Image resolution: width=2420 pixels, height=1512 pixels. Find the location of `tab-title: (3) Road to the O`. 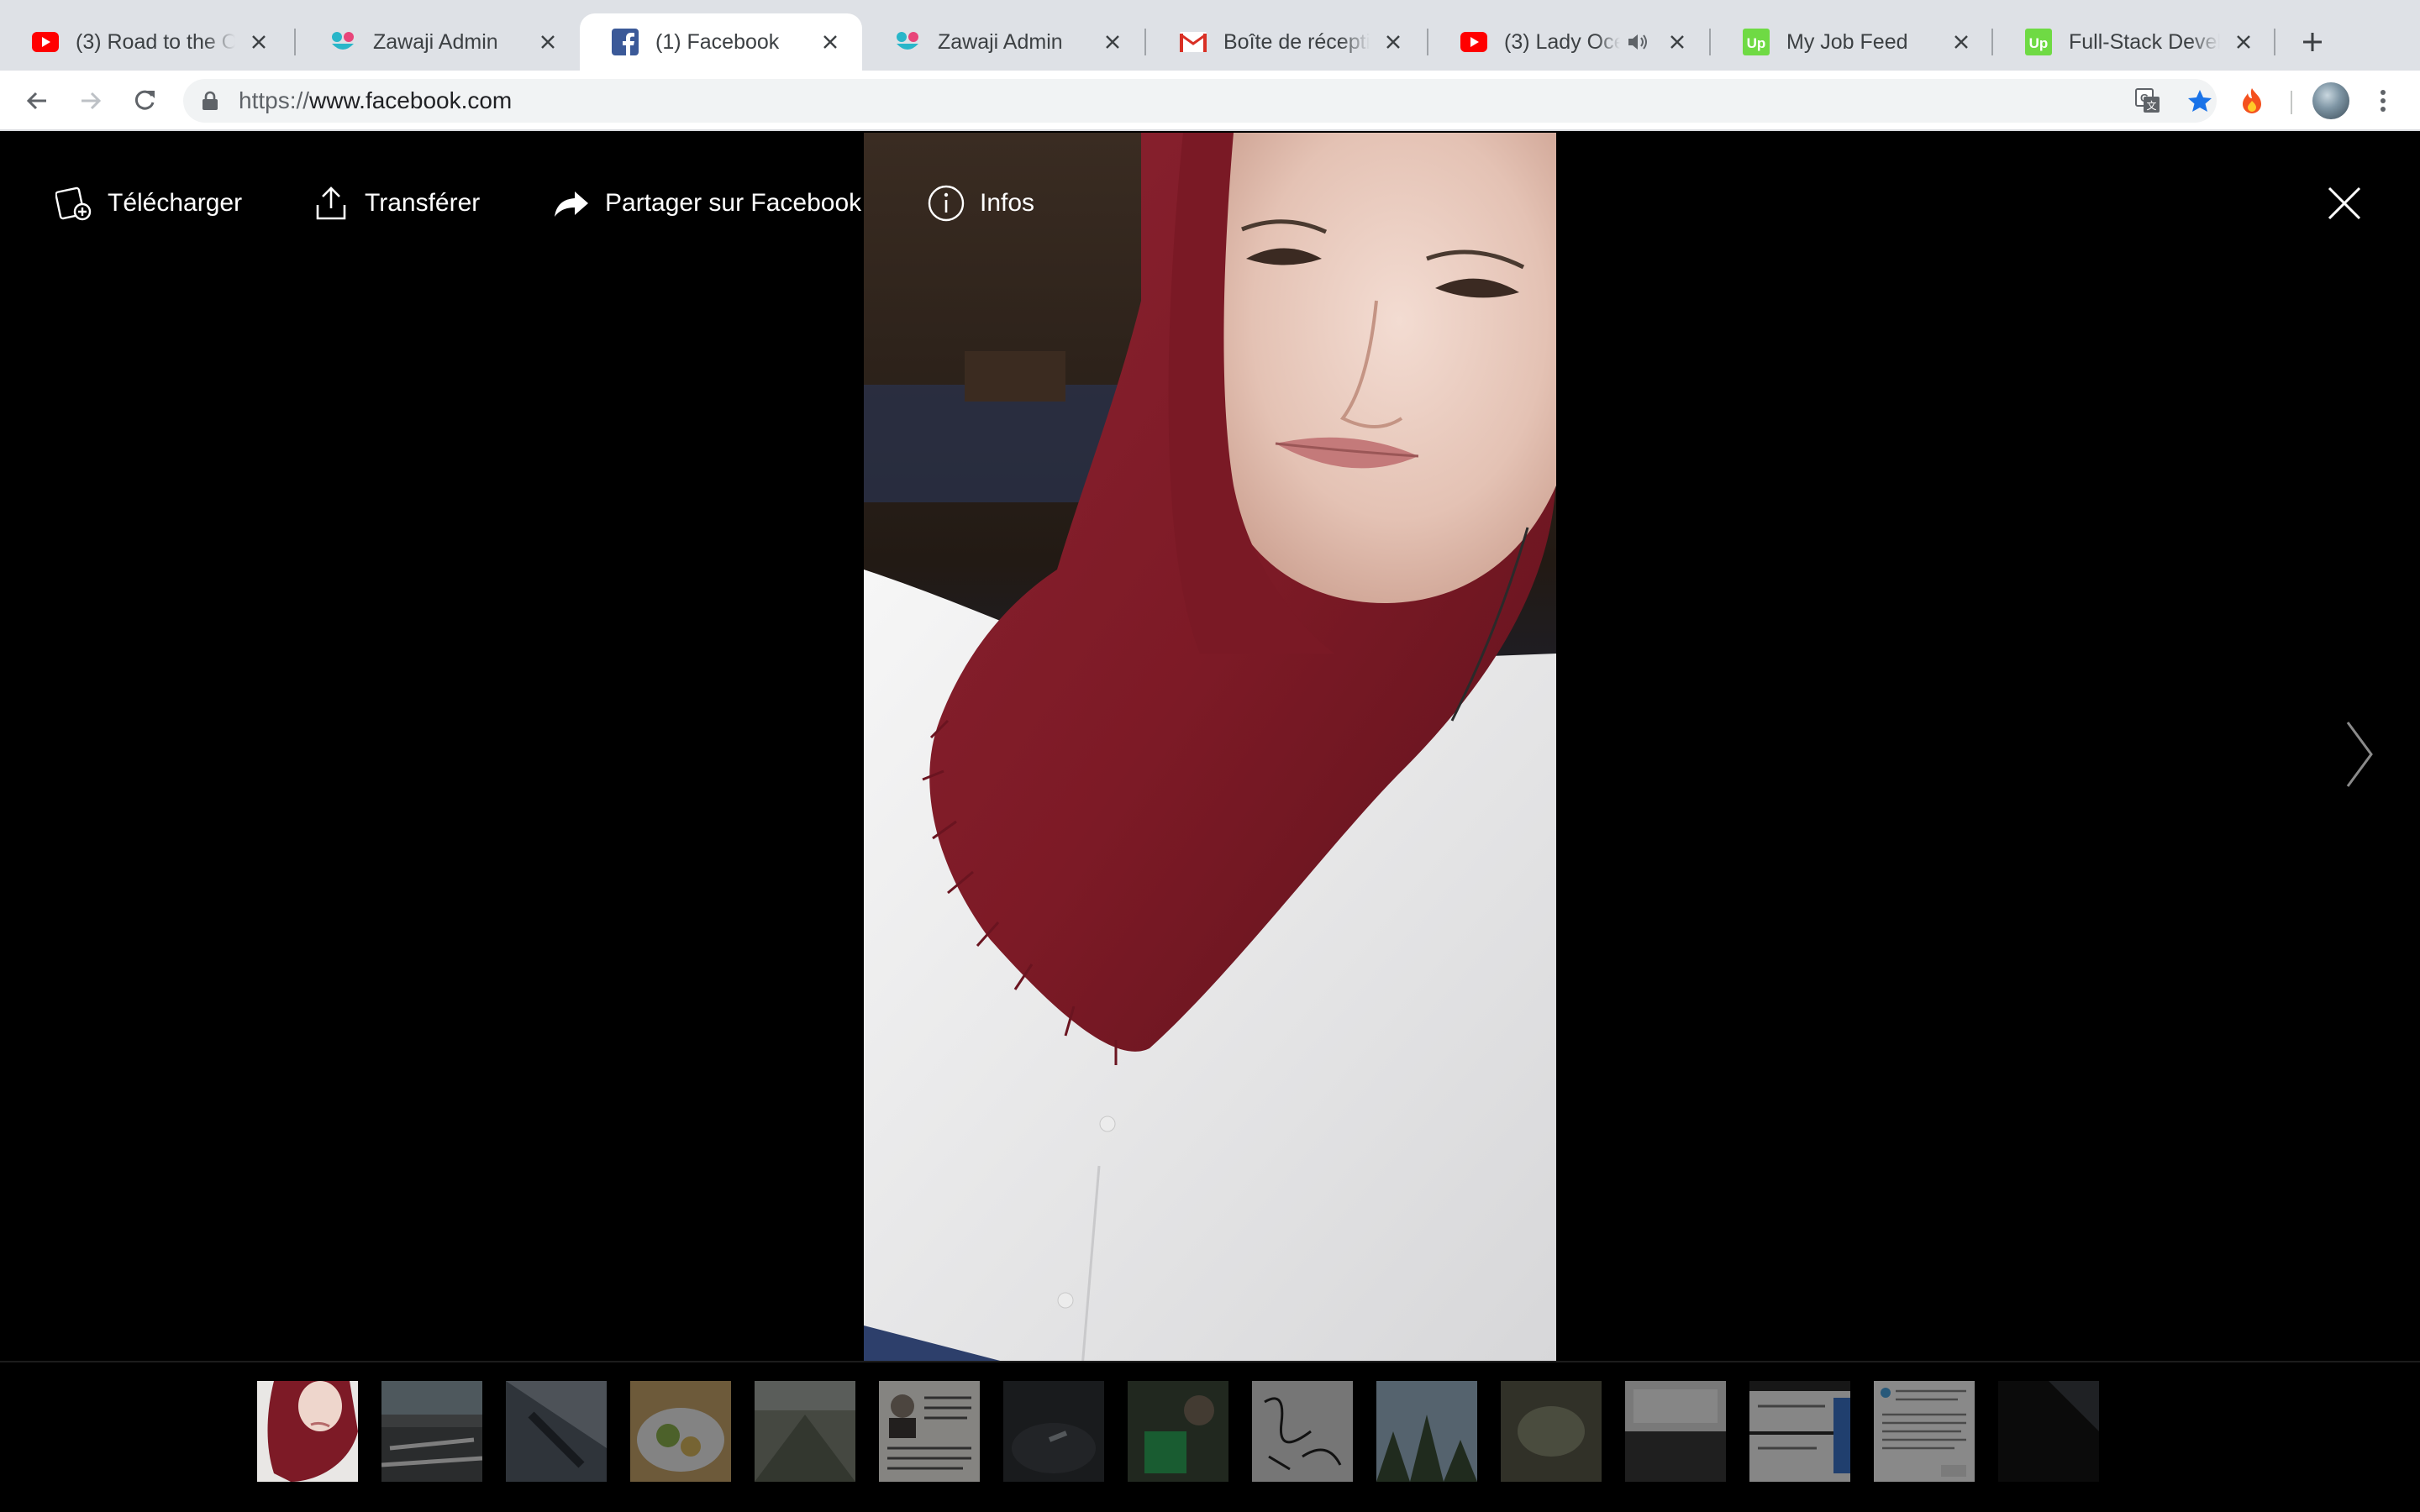

tab-title: (3) Road to the O is located at coordinates (155, 41).